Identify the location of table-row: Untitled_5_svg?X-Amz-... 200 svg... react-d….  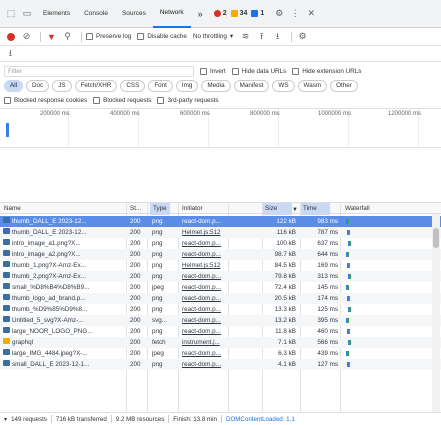
(220, 320).